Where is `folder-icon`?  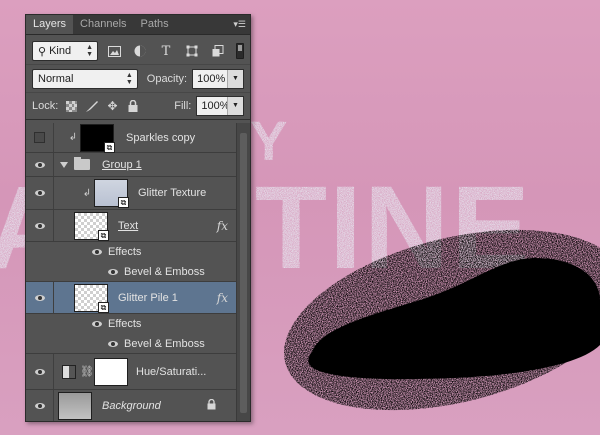
folder-icon is located at coordinates (82, 163).